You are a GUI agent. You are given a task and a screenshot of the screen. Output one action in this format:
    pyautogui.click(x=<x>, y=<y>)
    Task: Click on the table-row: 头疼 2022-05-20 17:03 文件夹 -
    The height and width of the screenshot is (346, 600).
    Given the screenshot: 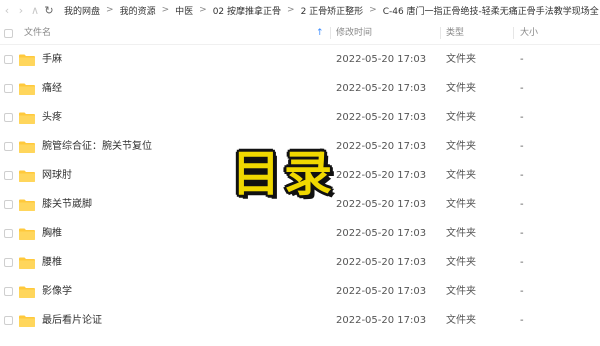 What is the action you would take?
    pyautogui.click(x=300, y=117)
    